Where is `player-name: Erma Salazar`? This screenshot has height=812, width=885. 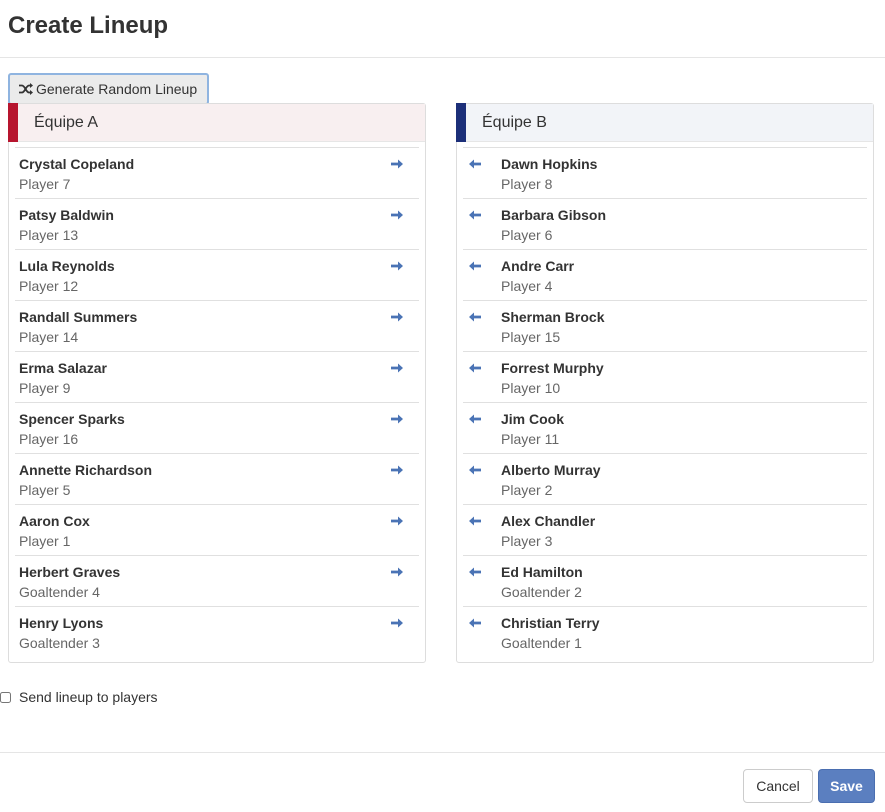
player-name: Erma Salazar is located at coordinates (63, 368).